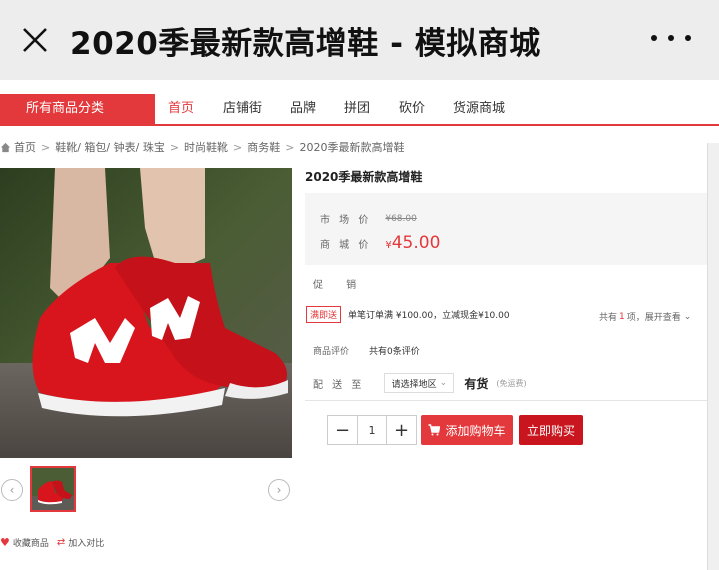 The height and width of the screenshot is (570, 719). I want to click on quantity-plus-button: +, so click(401, 430).